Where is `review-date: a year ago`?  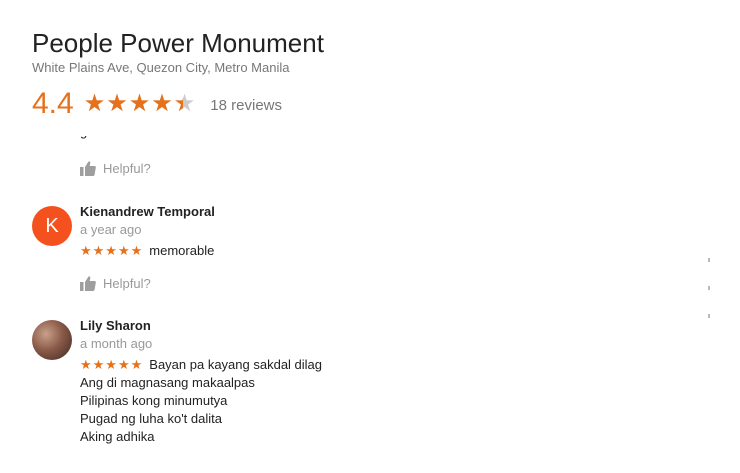
review-date: a year ago is located at coordinates (111, 229).